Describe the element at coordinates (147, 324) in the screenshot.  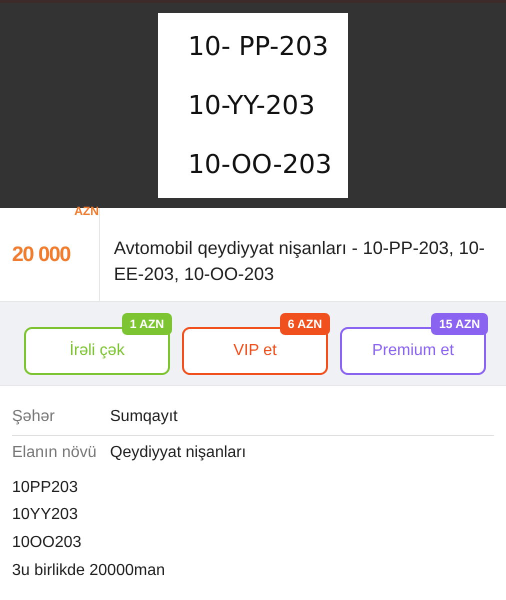
I see `price-tag: 1 AZN` at that location.